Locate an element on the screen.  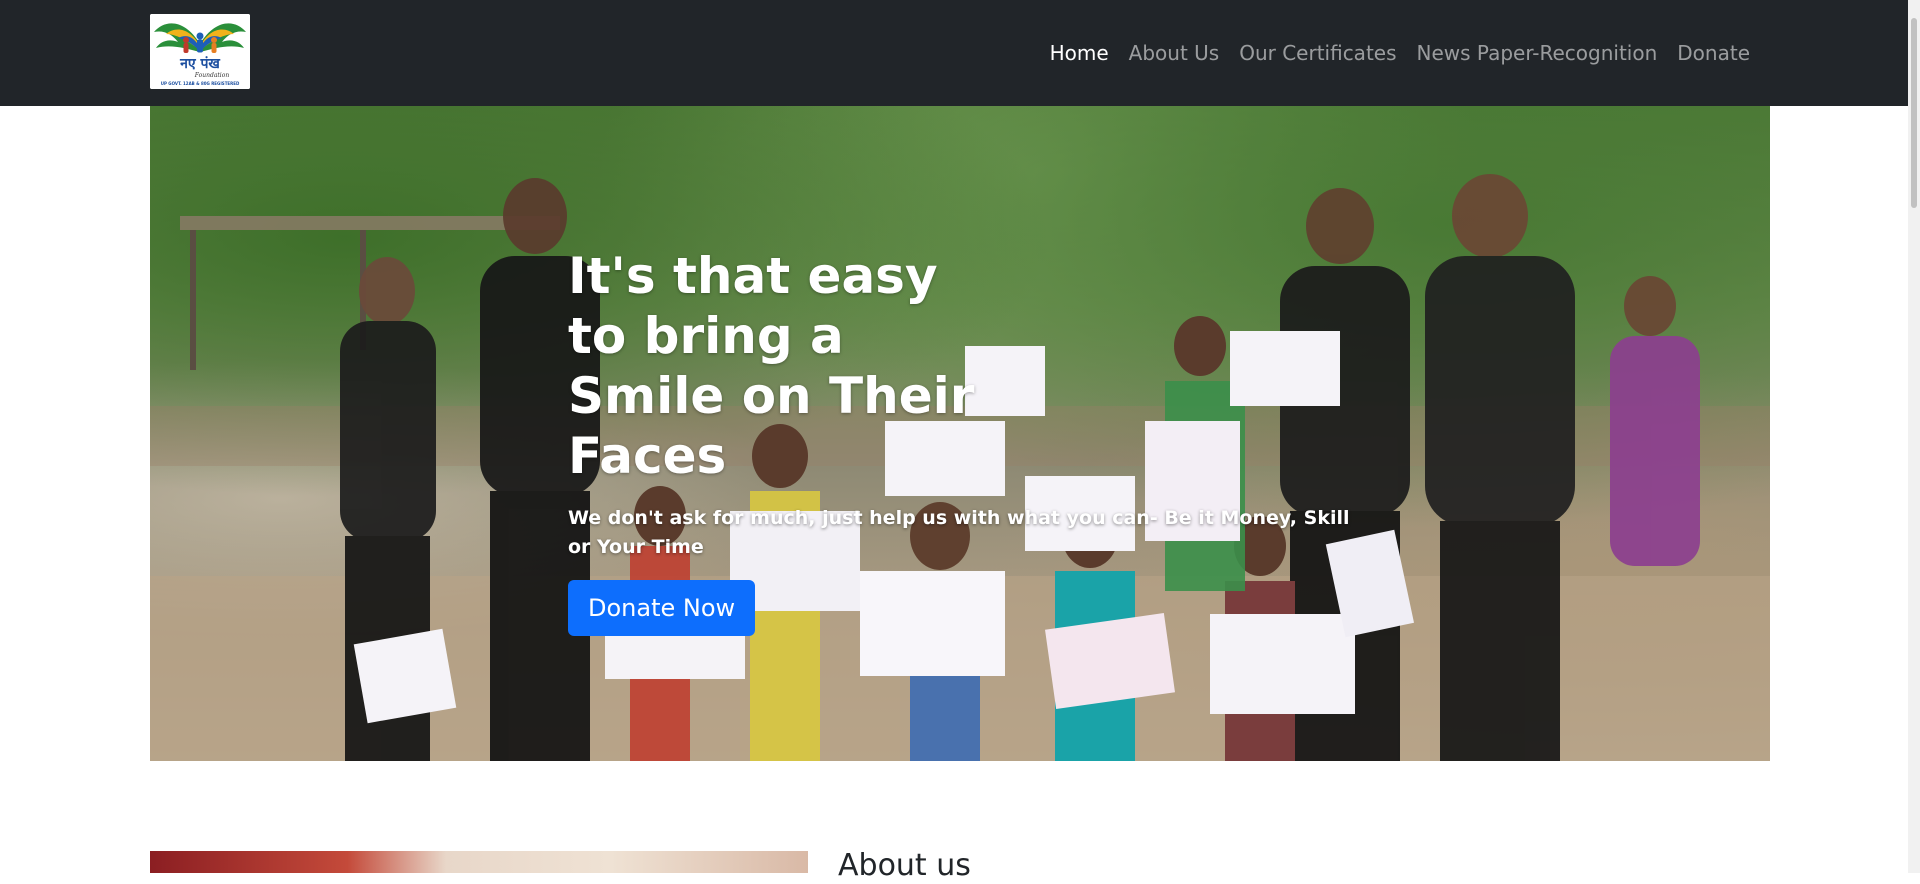
nav-link-our-certificates: Our Certificates is located at coordinates (1317, 53).